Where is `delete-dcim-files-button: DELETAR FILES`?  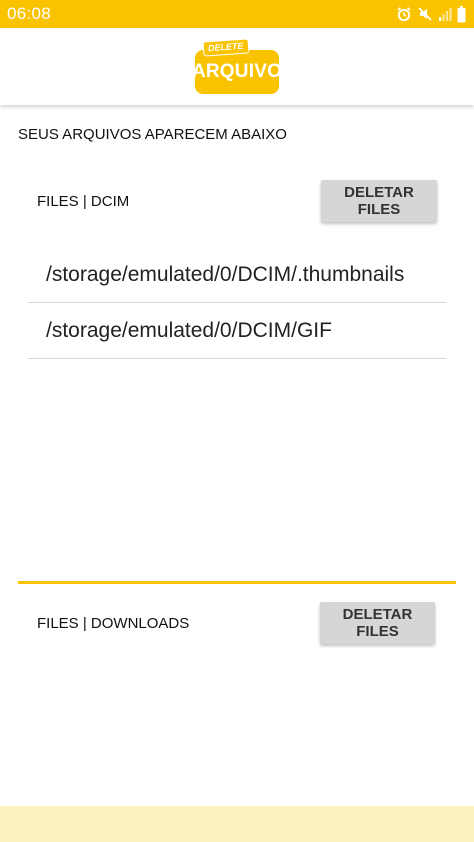 delete-dcim-files-button: DELETAR FILES is located at coordinates (379, 201).